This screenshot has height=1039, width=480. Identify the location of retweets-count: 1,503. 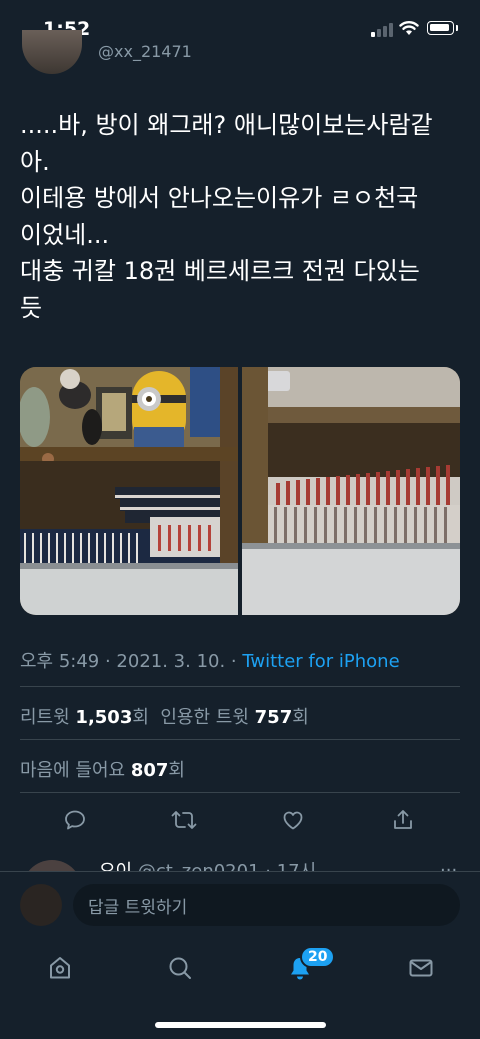
(103, 717).